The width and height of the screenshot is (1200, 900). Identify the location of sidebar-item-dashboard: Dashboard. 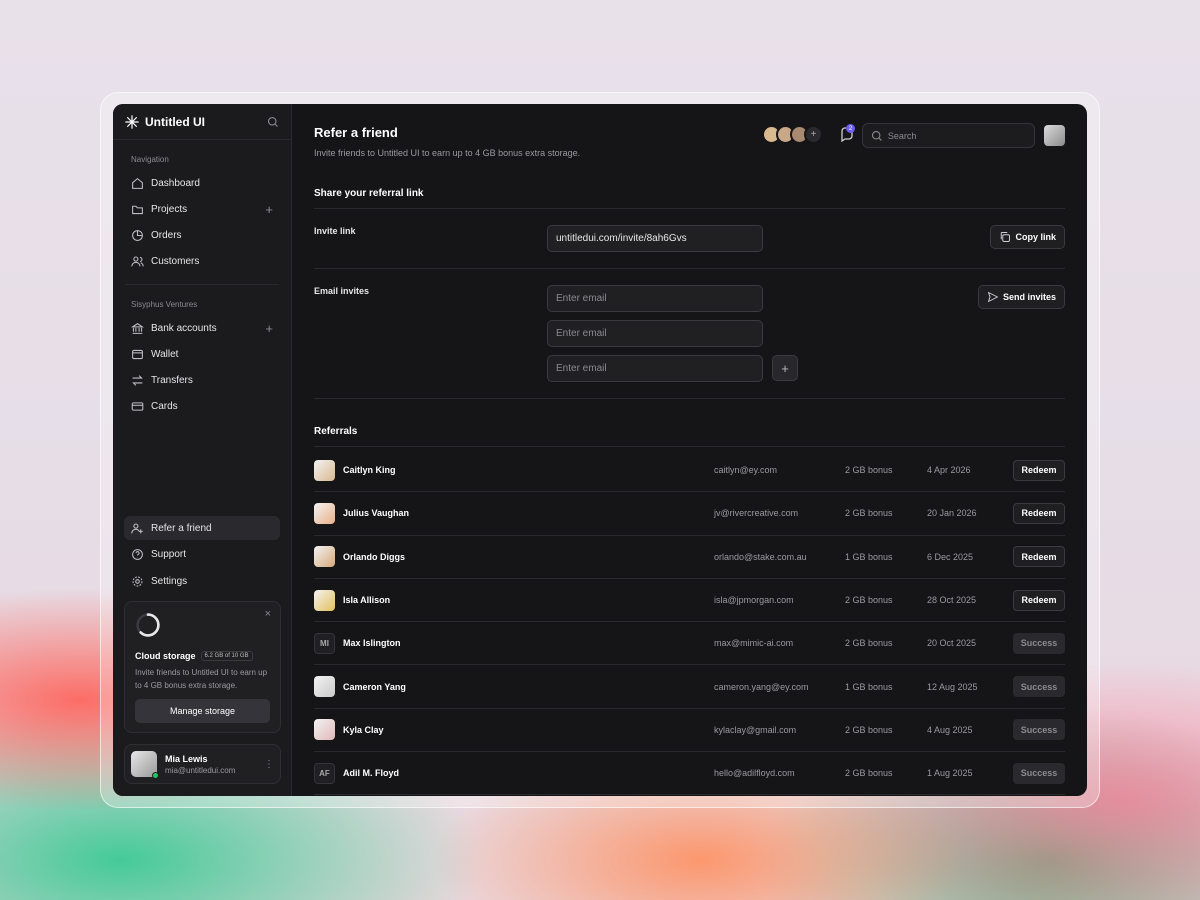
(202, 183).